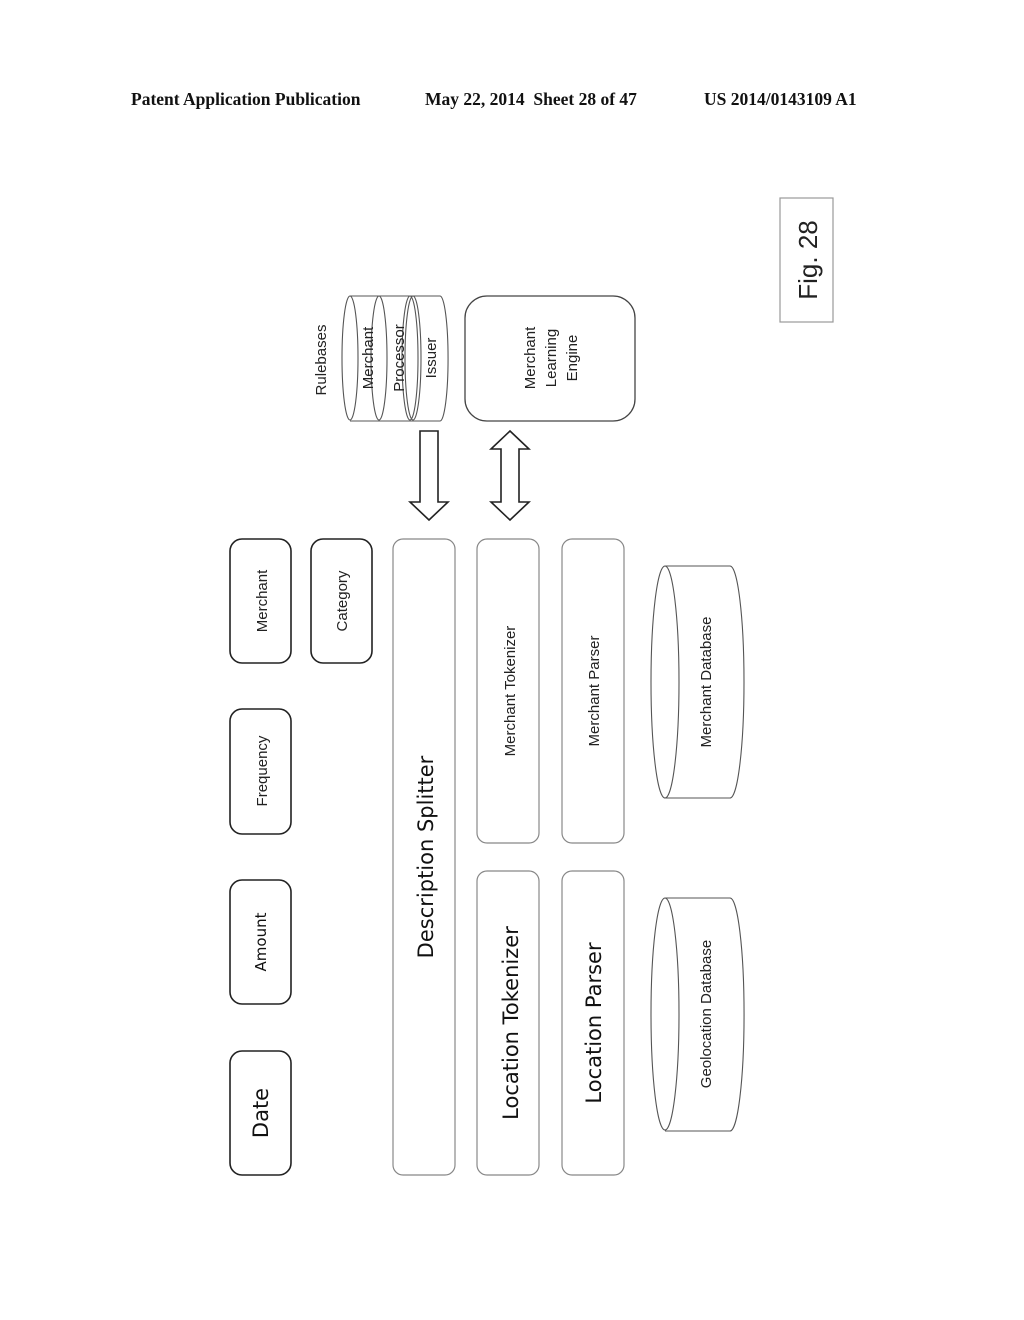 Image resolution: width=1024 pixels, height=1320 pixels. Describe the element at coordinates (530, 357) in the screenshot. I see `merchant-learning-engine-line1: Merchant` at that location.